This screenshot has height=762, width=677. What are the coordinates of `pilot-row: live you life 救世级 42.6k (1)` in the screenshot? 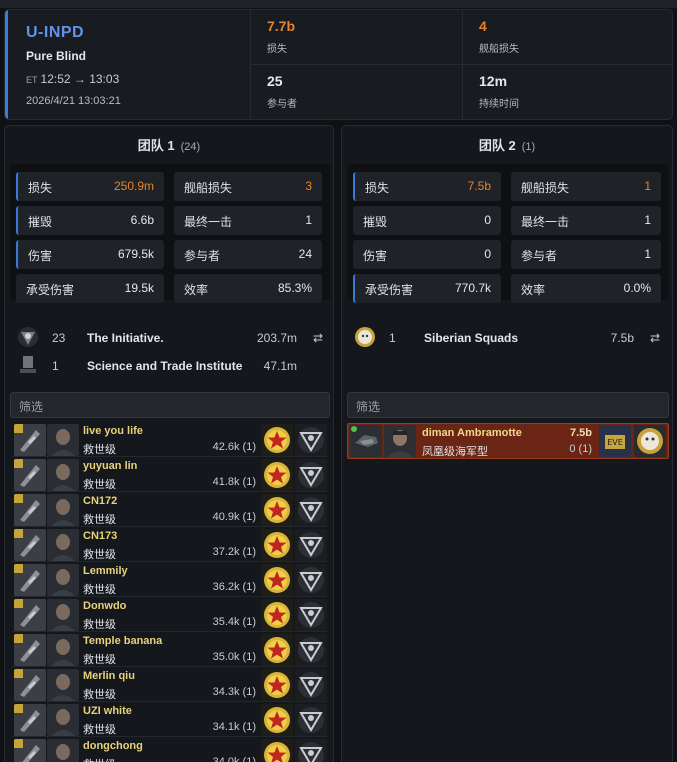 It's located at (170, 440).